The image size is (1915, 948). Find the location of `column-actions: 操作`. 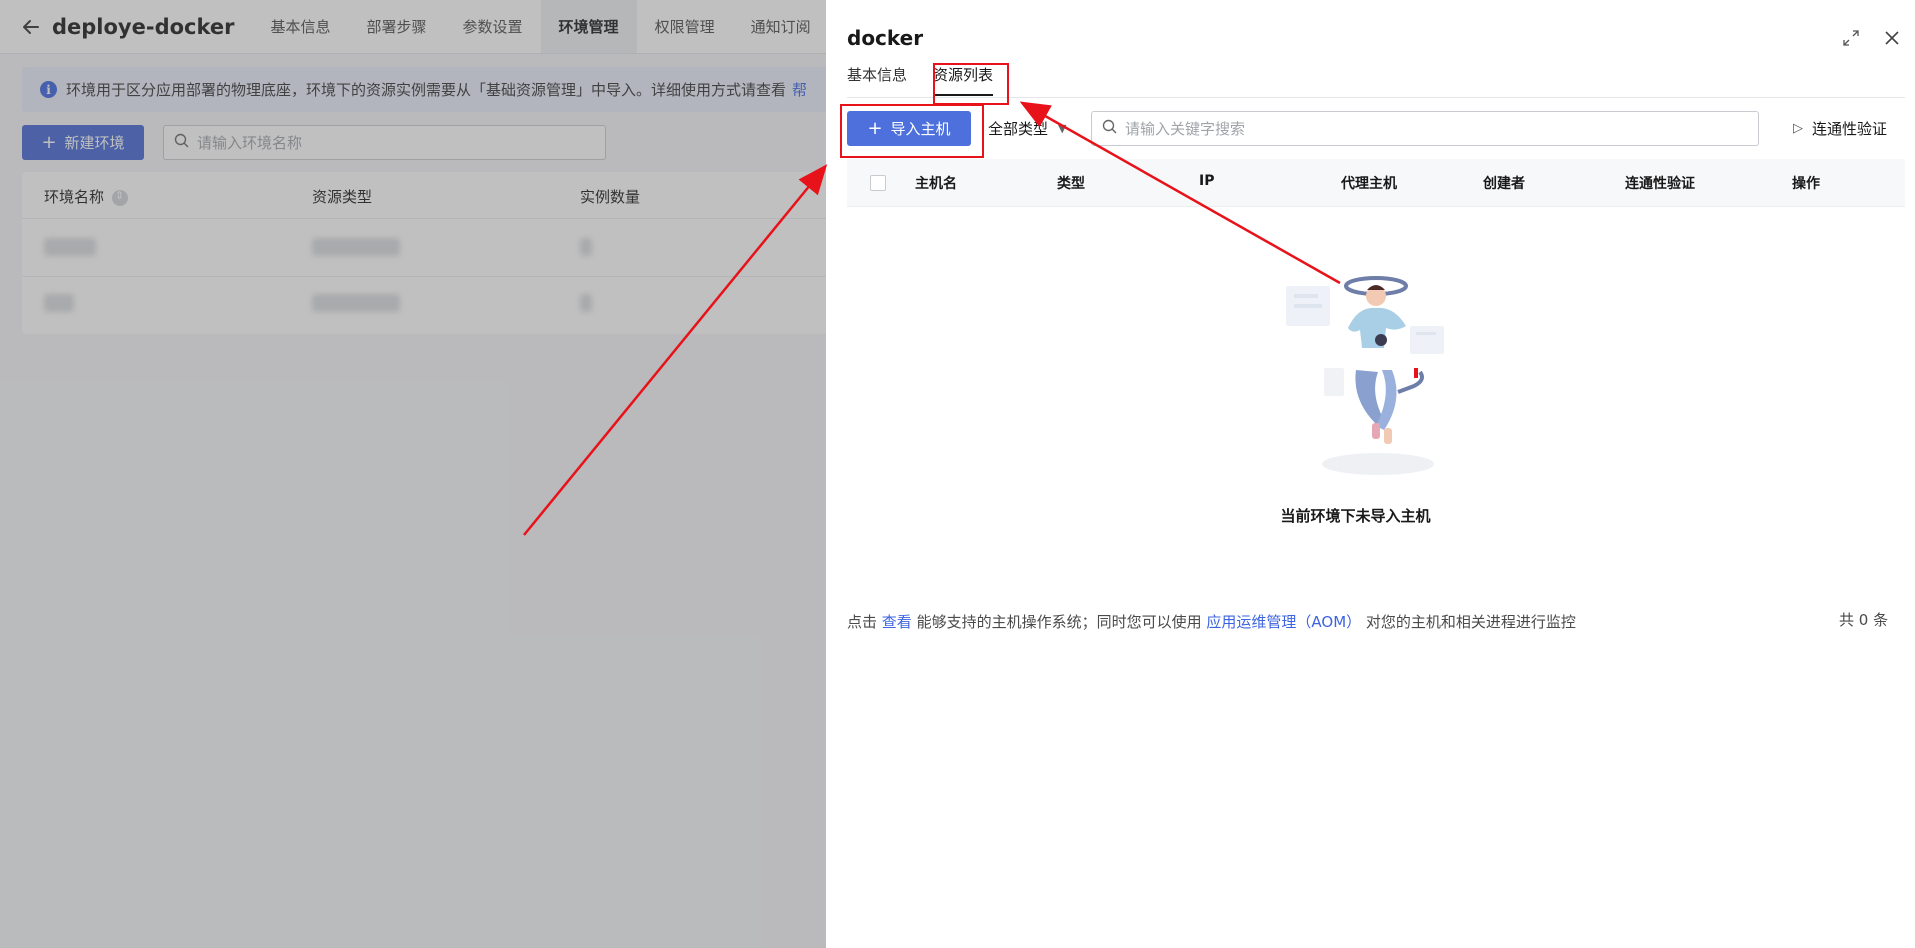

column-actions: 操作 is located at coordinates (1806, 184).